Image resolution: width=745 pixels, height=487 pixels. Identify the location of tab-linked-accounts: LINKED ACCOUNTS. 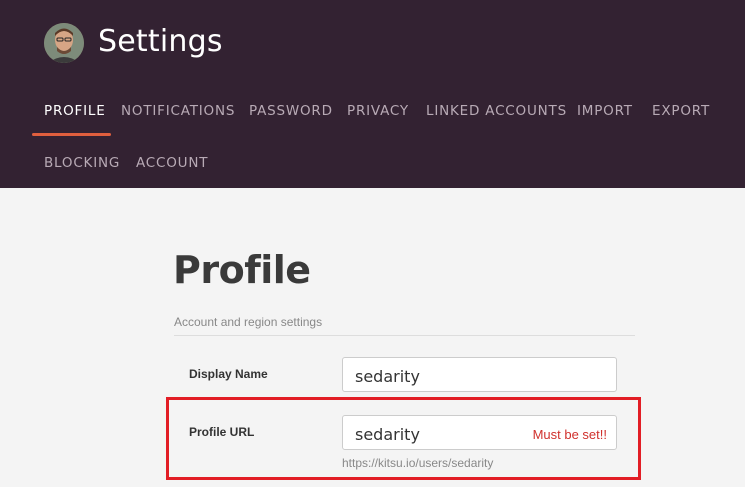
(496, 111).